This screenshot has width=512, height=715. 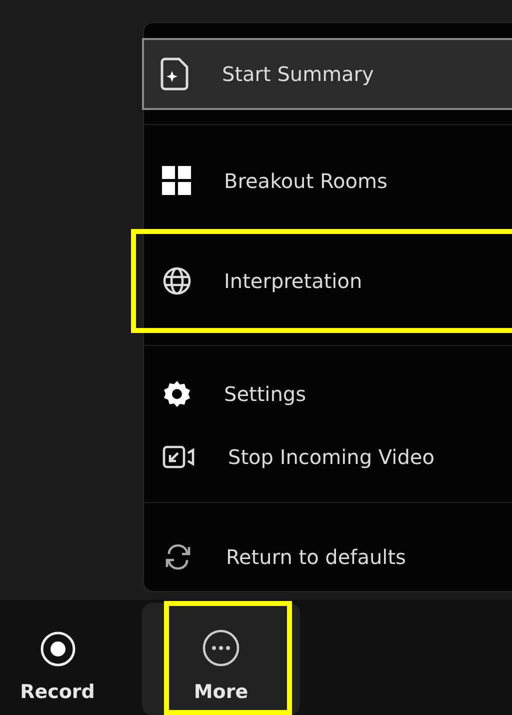 What do you see at coordinates (298, 74) in the screenshot?
I see `menu-item-label: Start Summary` at bounding box center [298, 74].